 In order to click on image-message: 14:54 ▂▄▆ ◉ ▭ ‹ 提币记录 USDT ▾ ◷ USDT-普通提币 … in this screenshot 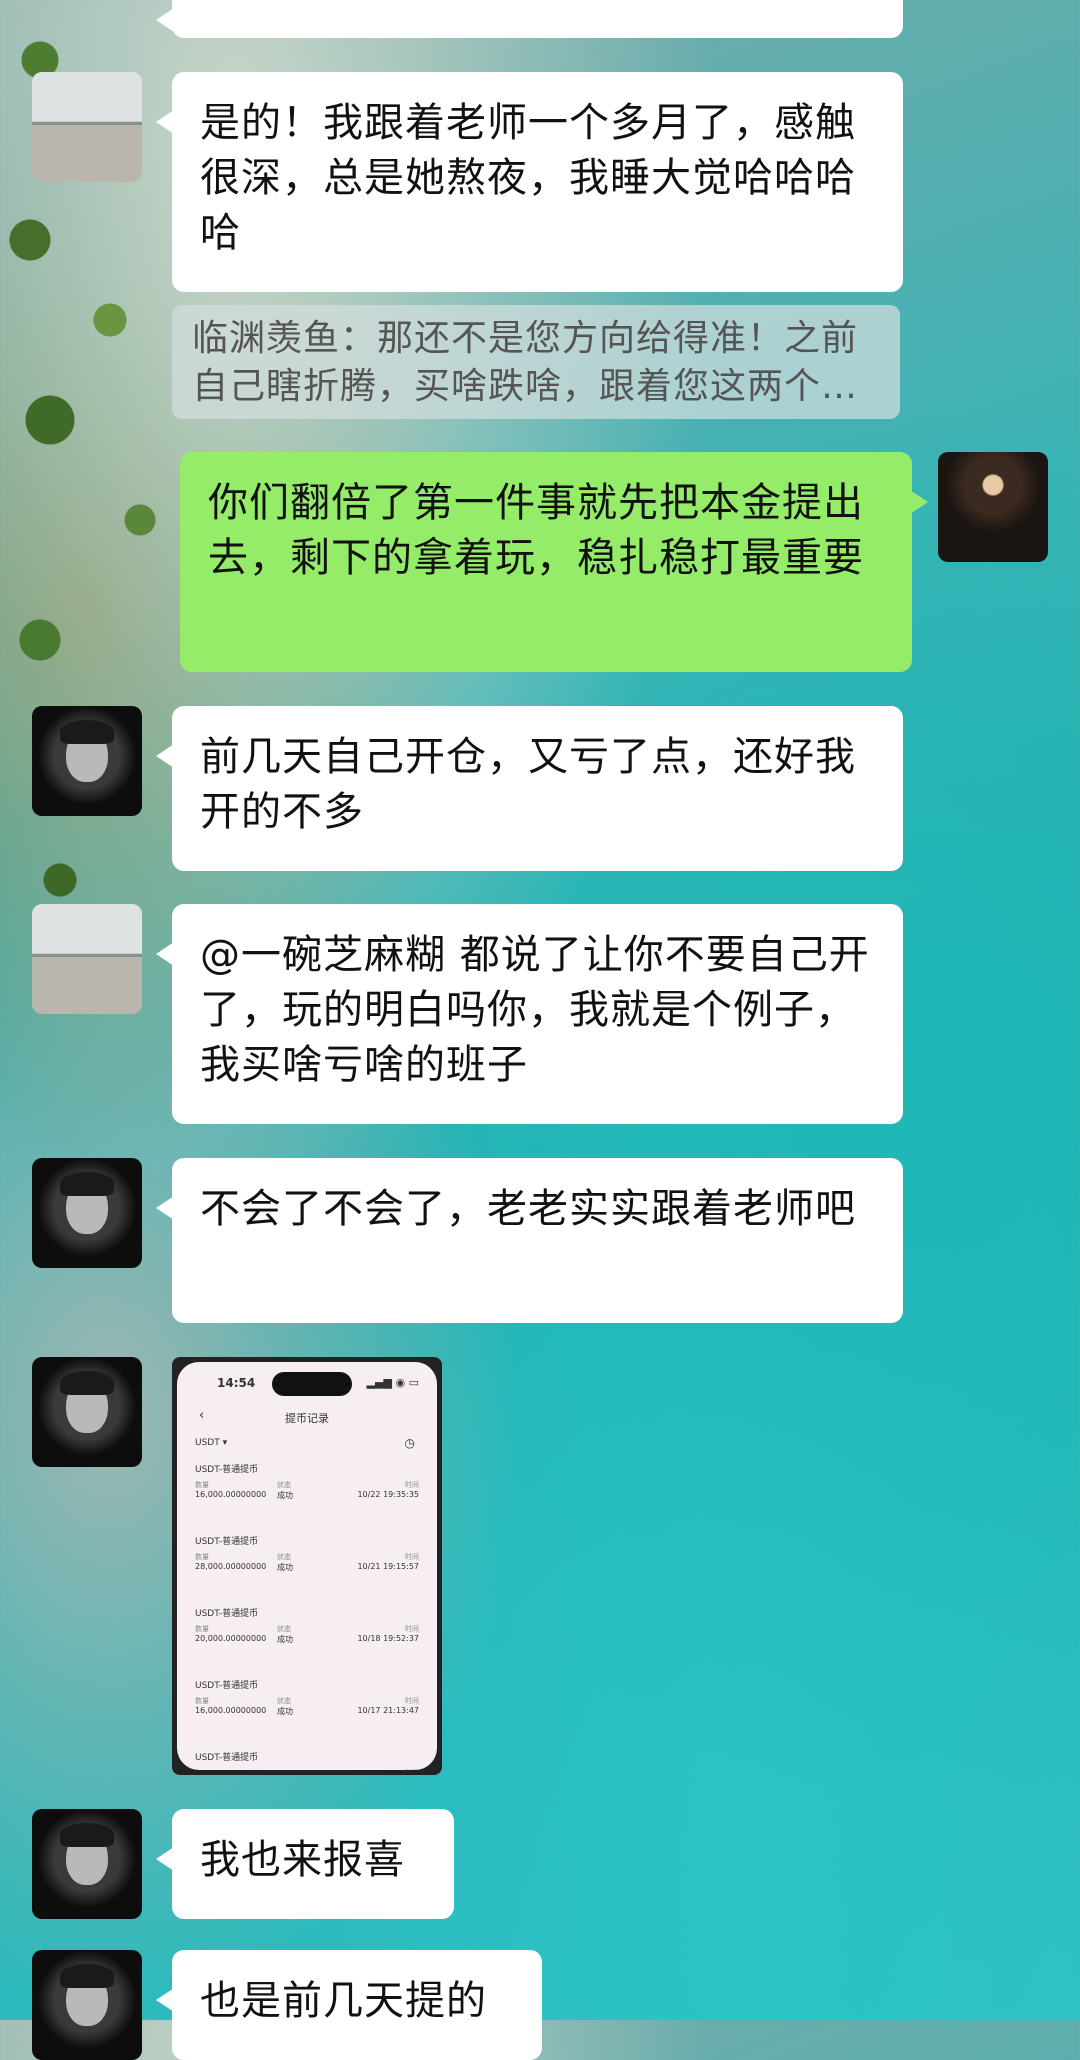, I will do `click(307, 1566)`.